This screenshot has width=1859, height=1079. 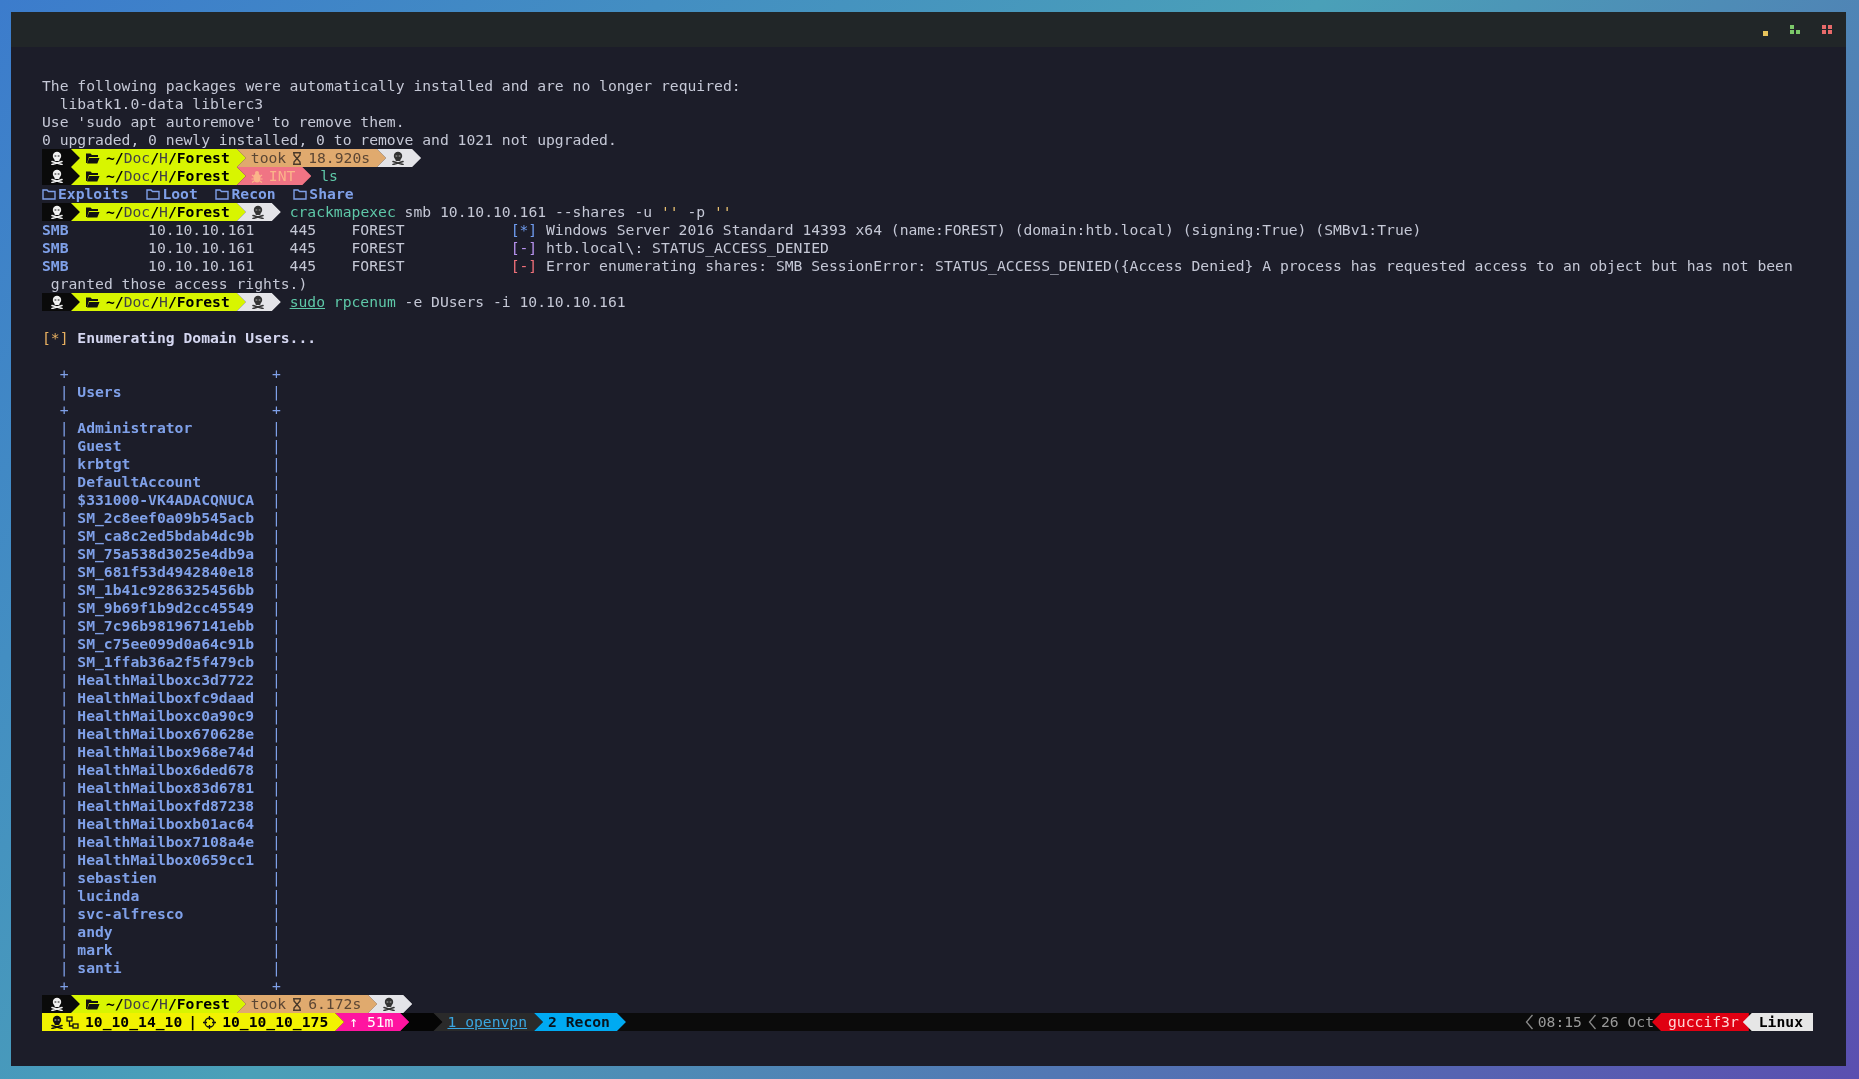 I want to click on user-name: HealthMailbox6ded678, so click(x=166, y=770).